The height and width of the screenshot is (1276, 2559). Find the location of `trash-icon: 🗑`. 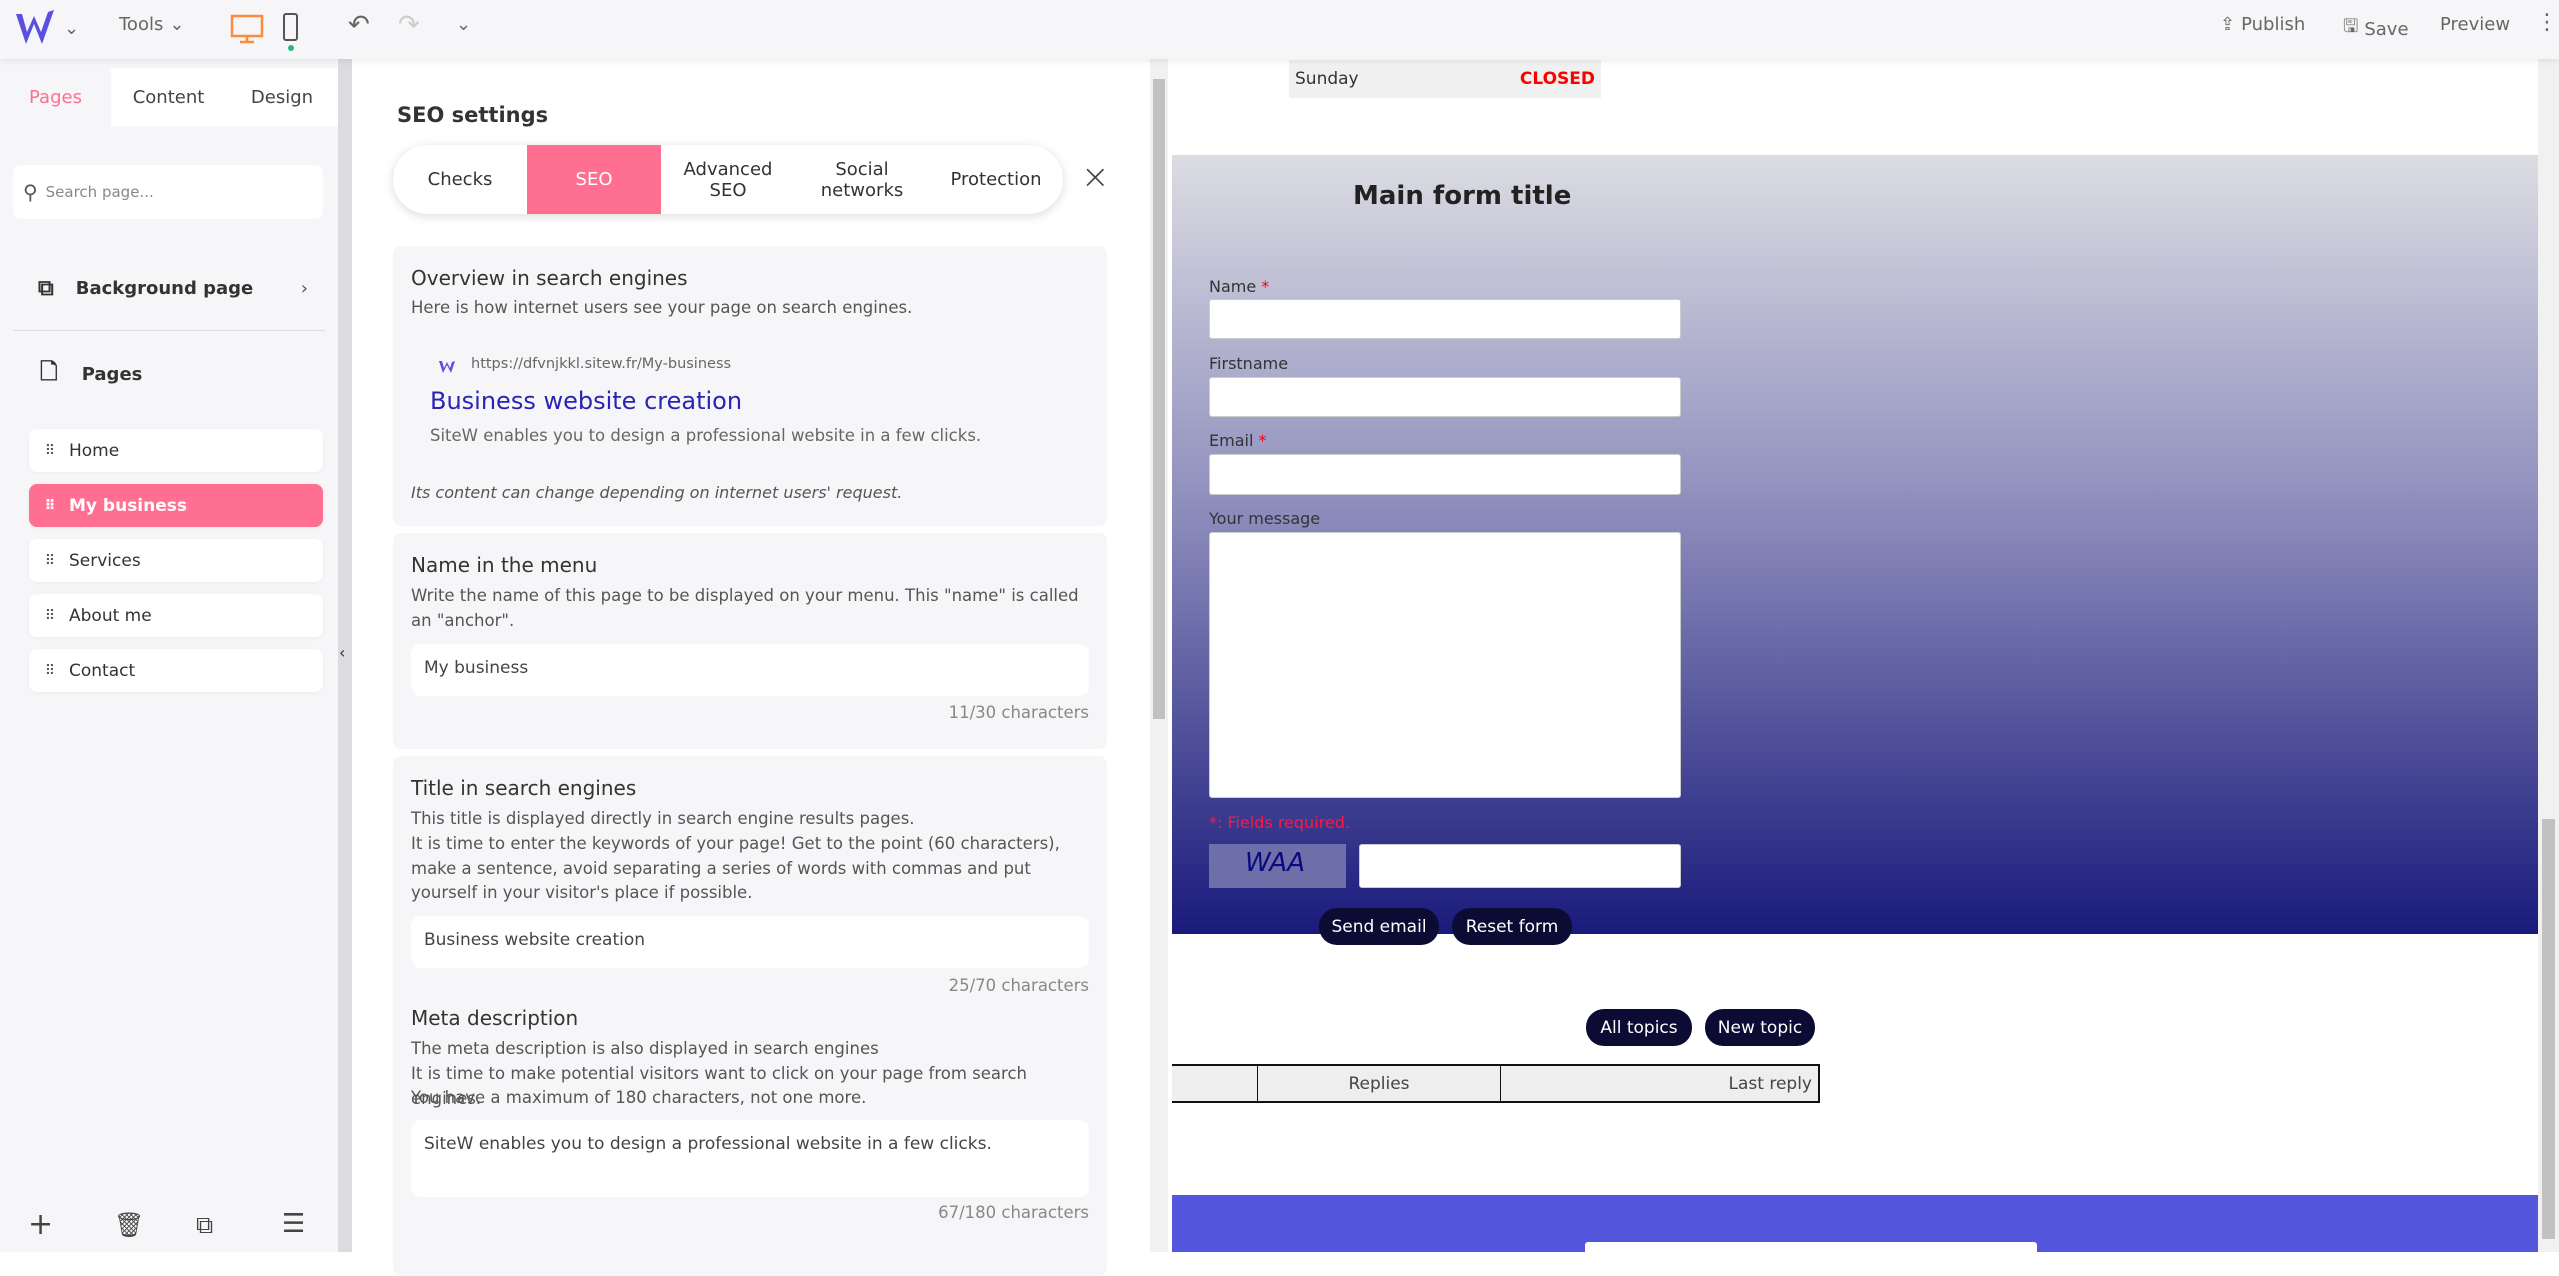

trash-icon: 🗑 is located at coordinates (129, 1225).